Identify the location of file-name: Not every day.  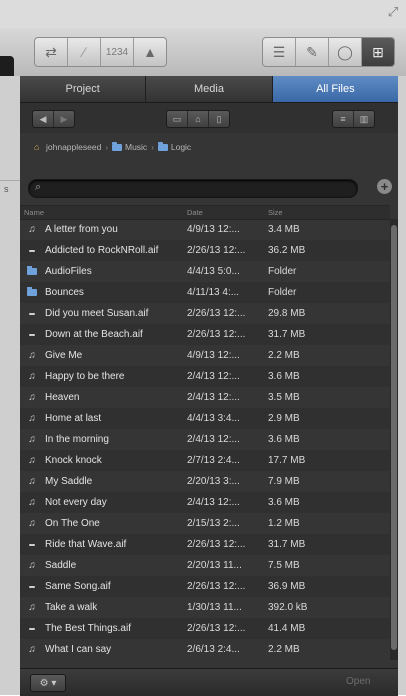
(76, 502).